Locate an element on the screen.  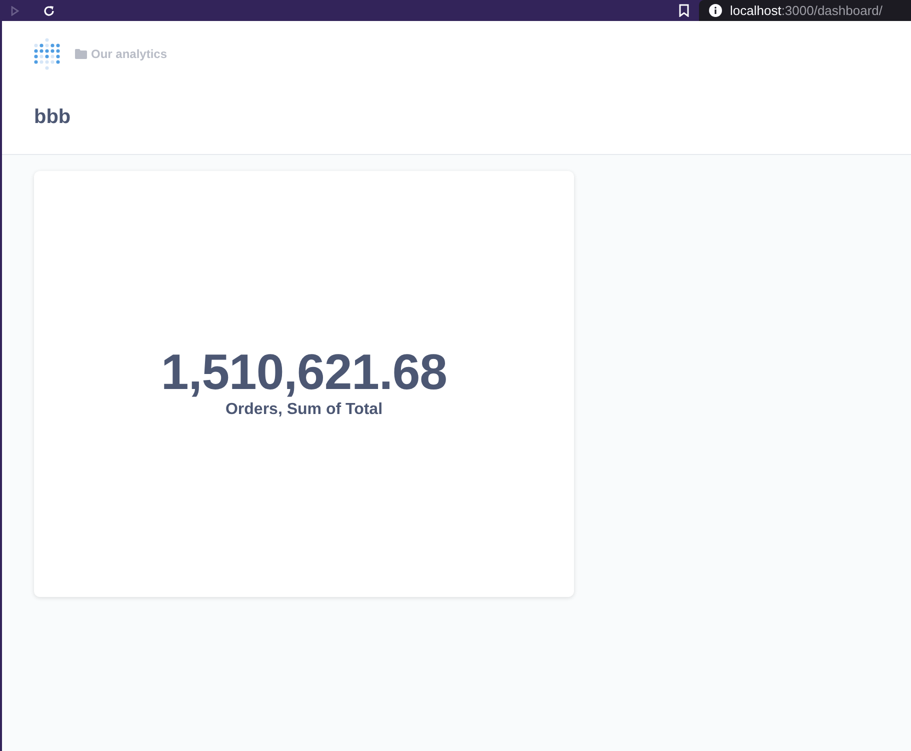
reload-icon is located at coordinates (49, 10).